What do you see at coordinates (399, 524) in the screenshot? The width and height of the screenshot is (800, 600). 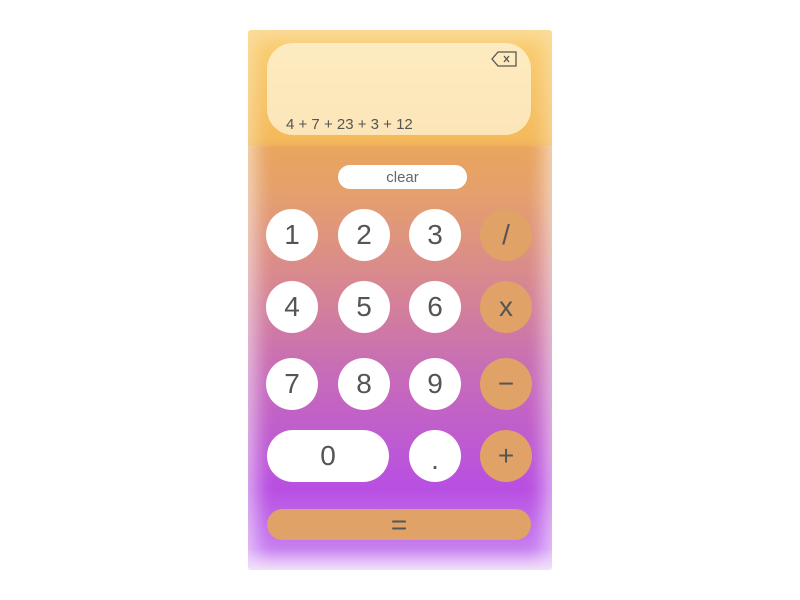 I see `equals-button: =` at bounding box center [399, 524].